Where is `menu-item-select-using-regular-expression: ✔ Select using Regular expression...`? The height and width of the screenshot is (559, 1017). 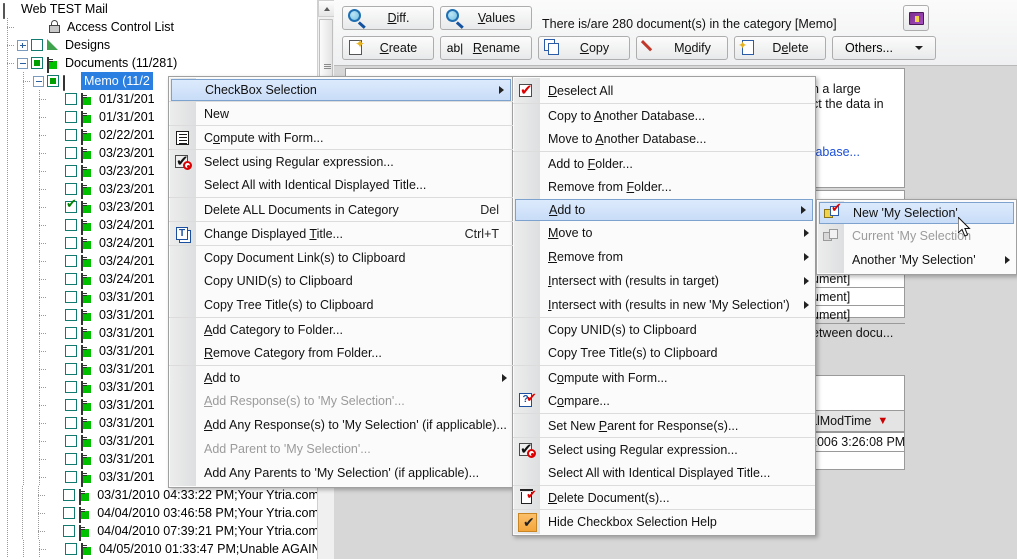
menu-item-select-using-regular-expression: ✔ Select using Regular expression... is located at coordinates (341, 161).